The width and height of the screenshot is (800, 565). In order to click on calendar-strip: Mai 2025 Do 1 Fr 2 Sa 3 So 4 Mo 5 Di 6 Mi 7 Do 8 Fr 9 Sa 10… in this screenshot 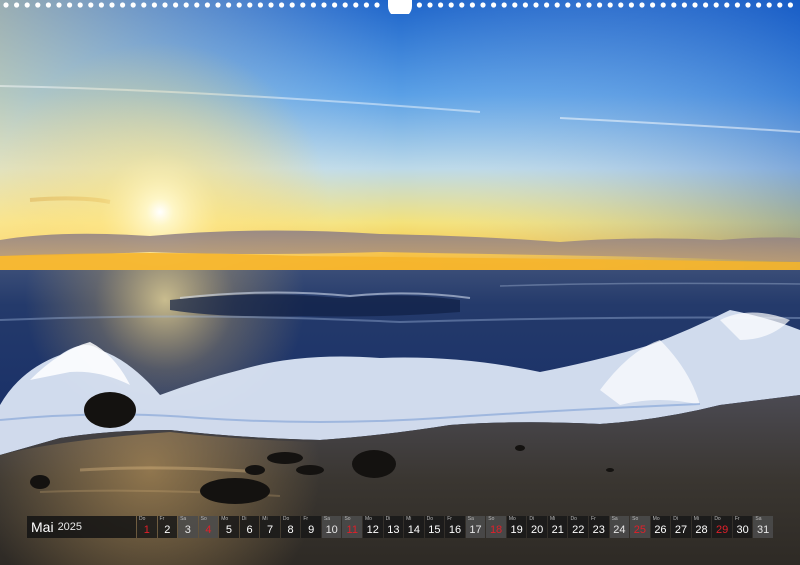, I will do `click(400, 527)`.